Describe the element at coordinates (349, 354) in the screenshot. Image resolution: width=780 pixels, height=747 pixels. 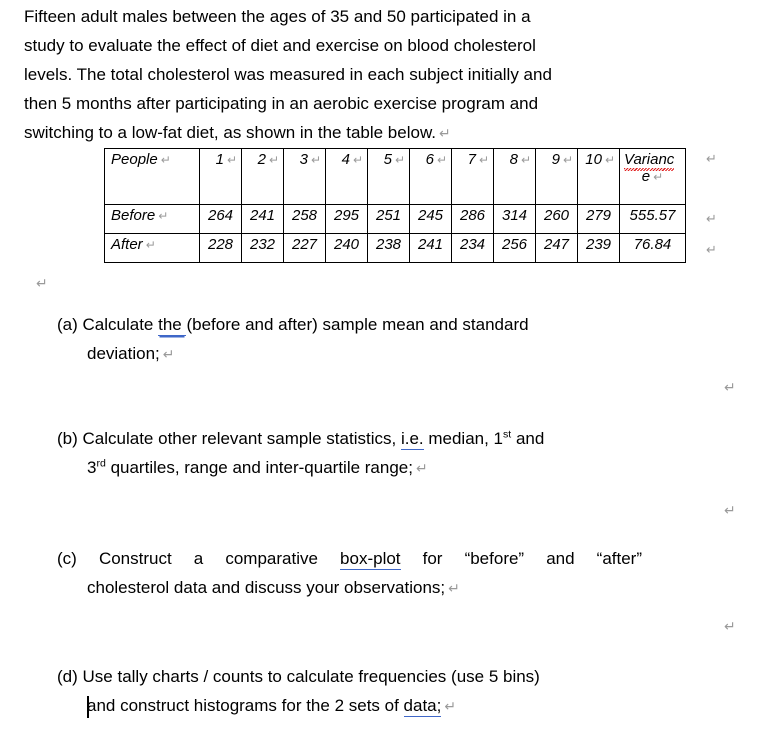
I see `question-a-line-2: deviation; ↵` at that location.